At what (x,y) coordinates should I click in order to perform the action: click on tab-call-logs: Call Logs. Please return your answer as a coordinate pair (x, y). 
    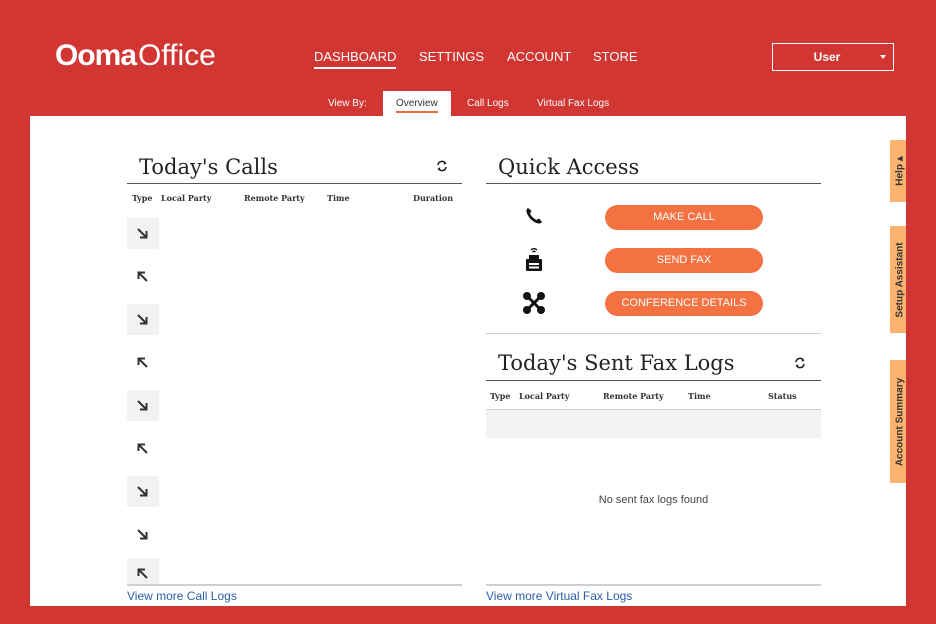
    Looking at the image, I should click on (488, 103).